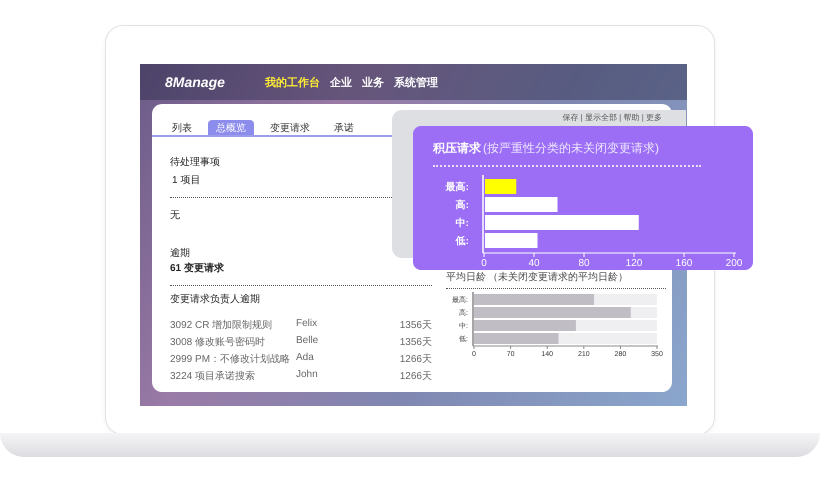 This screenshot has height=487, width=820. What do you see at coordinates (457, 187) in the screenshot?
I see `axis-label: 最高:` at bounding box center [457, 187].